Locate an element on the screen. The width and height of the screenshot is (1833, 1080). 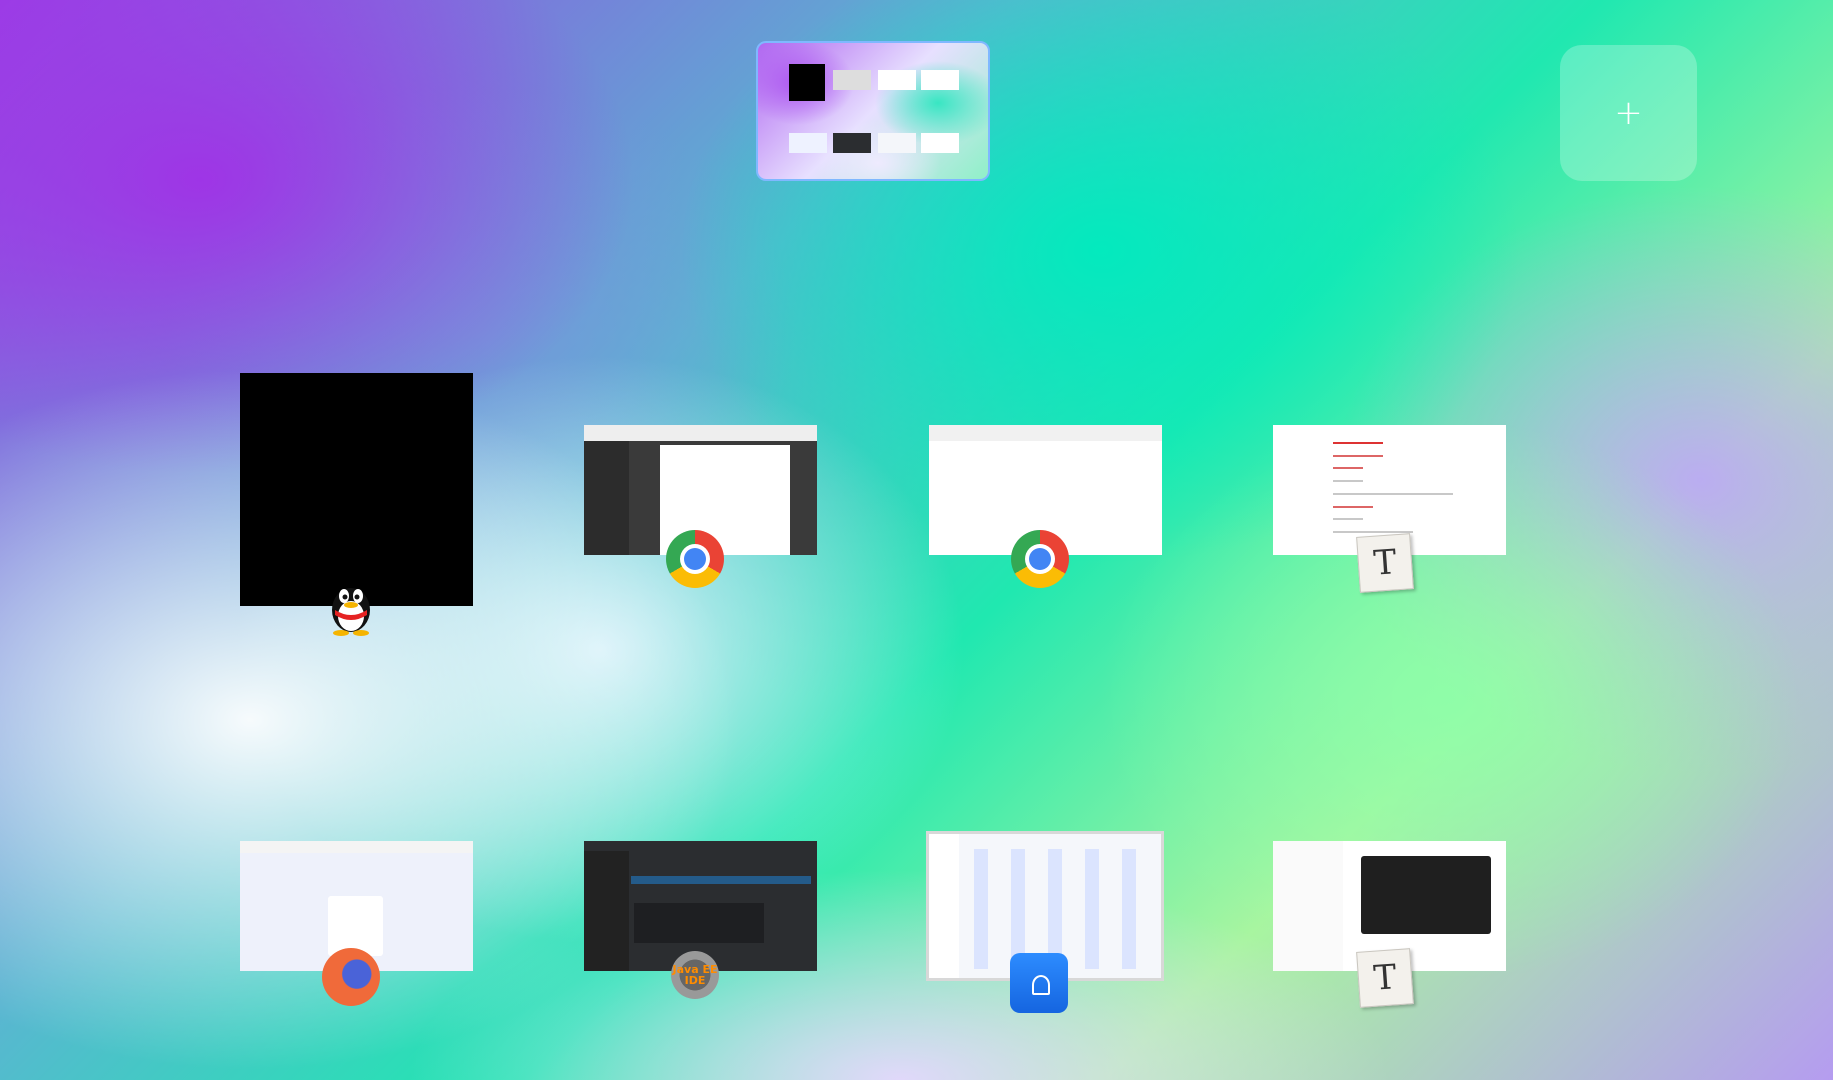
workspace-1-thumbnail is located at coordinates (873, 111).